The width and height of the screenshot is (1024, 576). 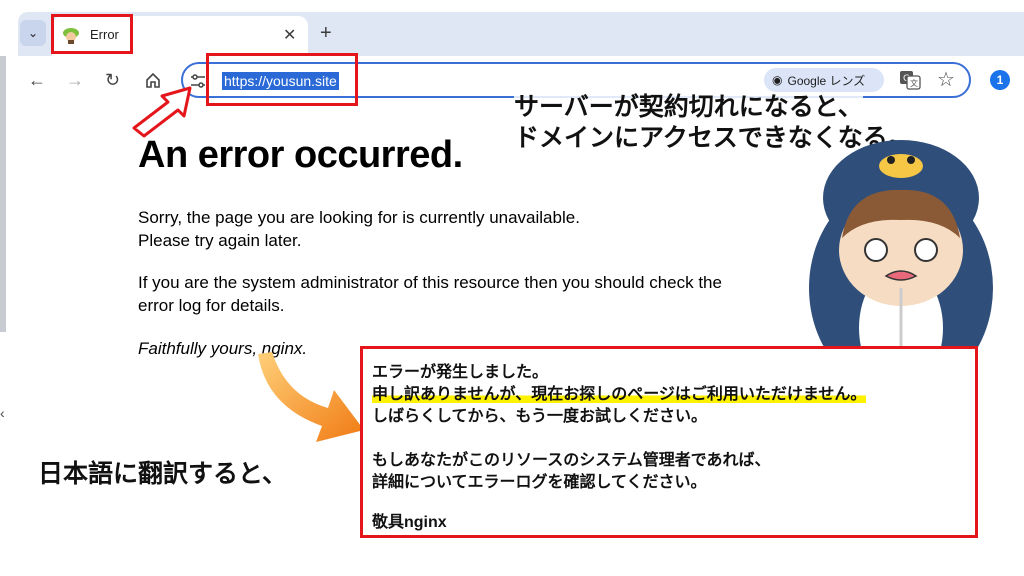 I want to click on forward-arrow-icon: →, so click(x=75, y=80).